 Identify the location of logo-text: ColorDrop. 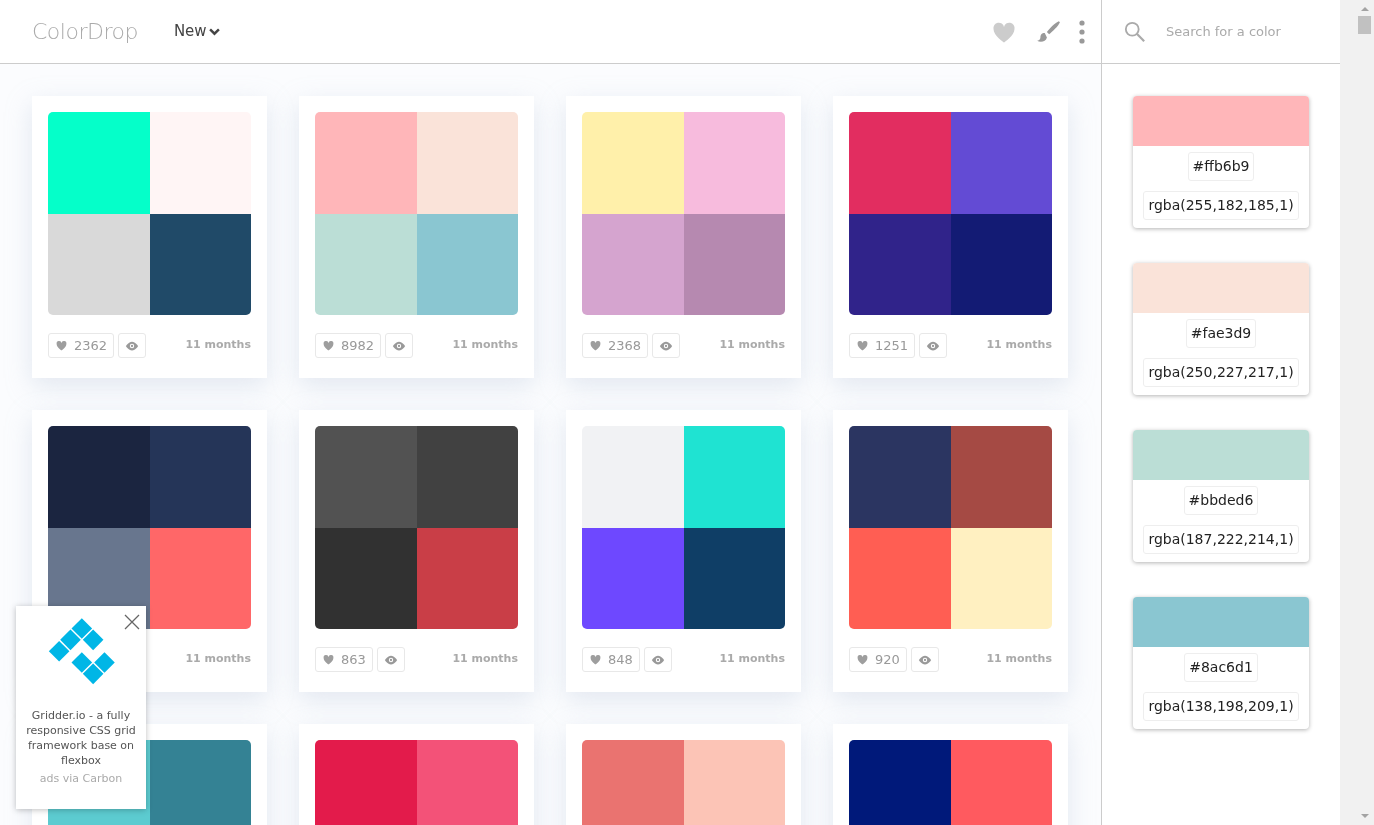
(85, 31).